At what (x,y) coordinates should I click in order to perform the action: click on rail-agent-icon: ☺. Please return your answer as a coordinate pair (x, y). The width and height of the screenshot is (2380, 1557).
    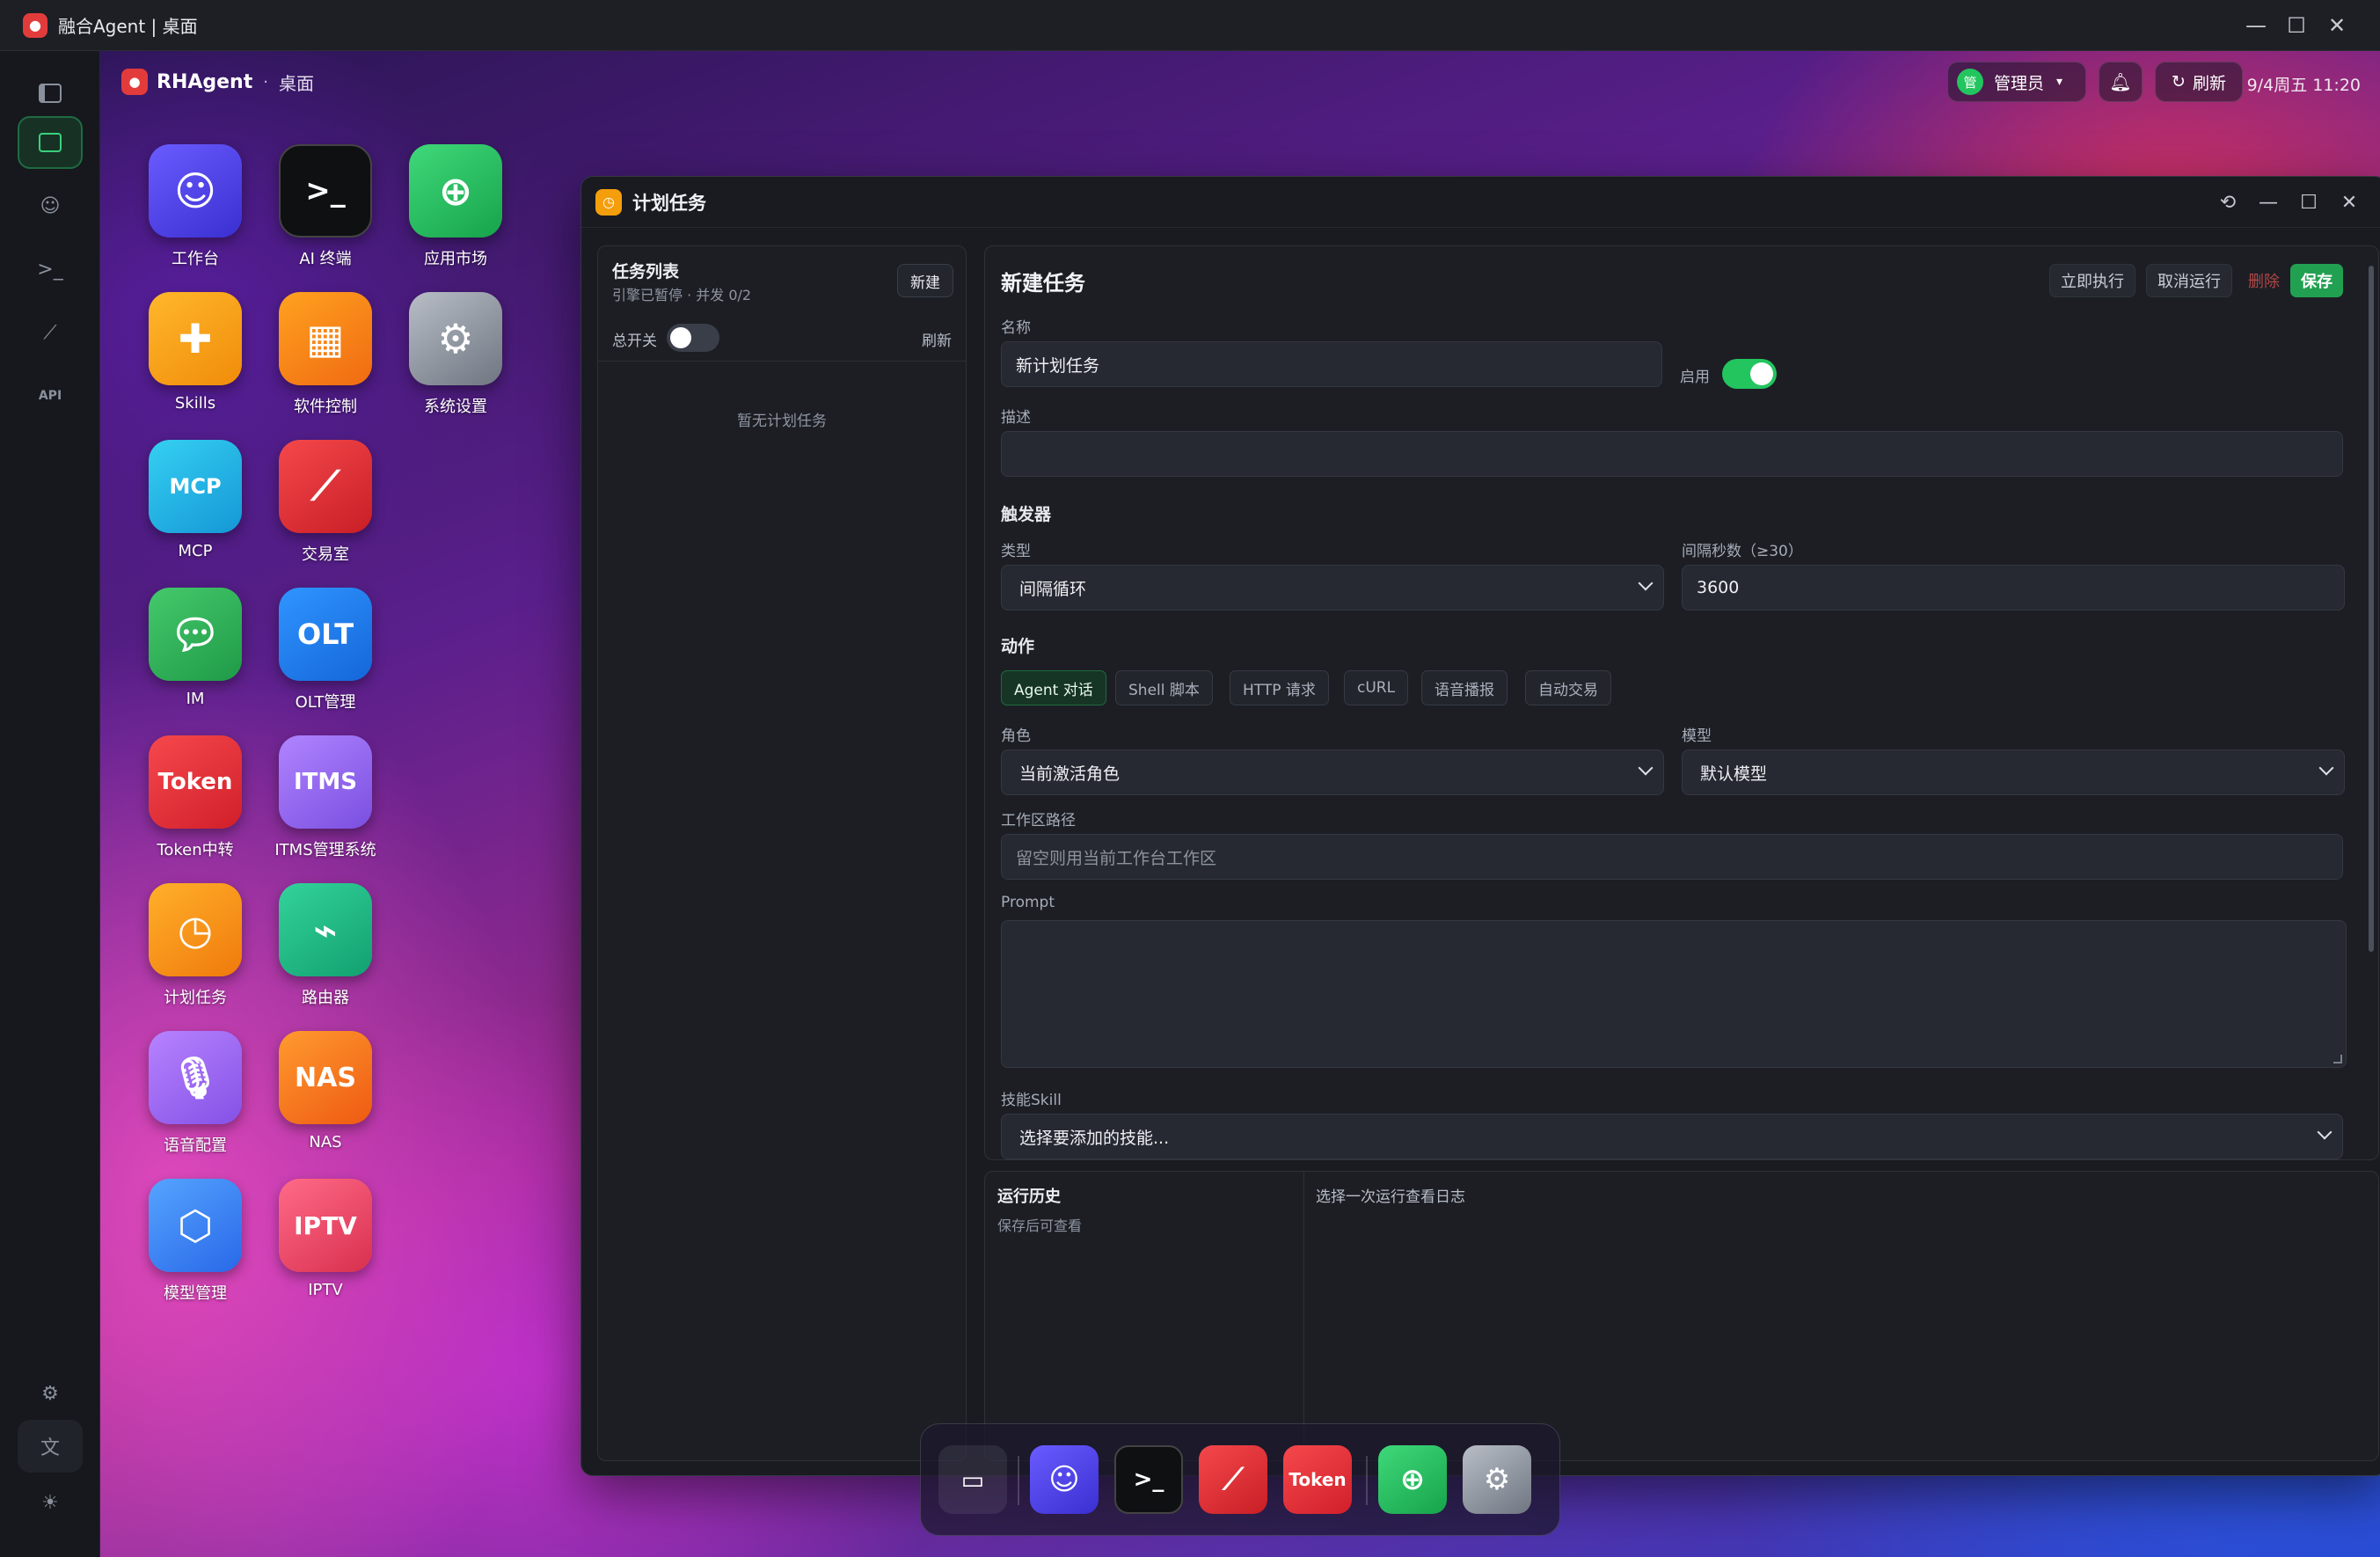
    Looking at the image, I should click on (50, 205).